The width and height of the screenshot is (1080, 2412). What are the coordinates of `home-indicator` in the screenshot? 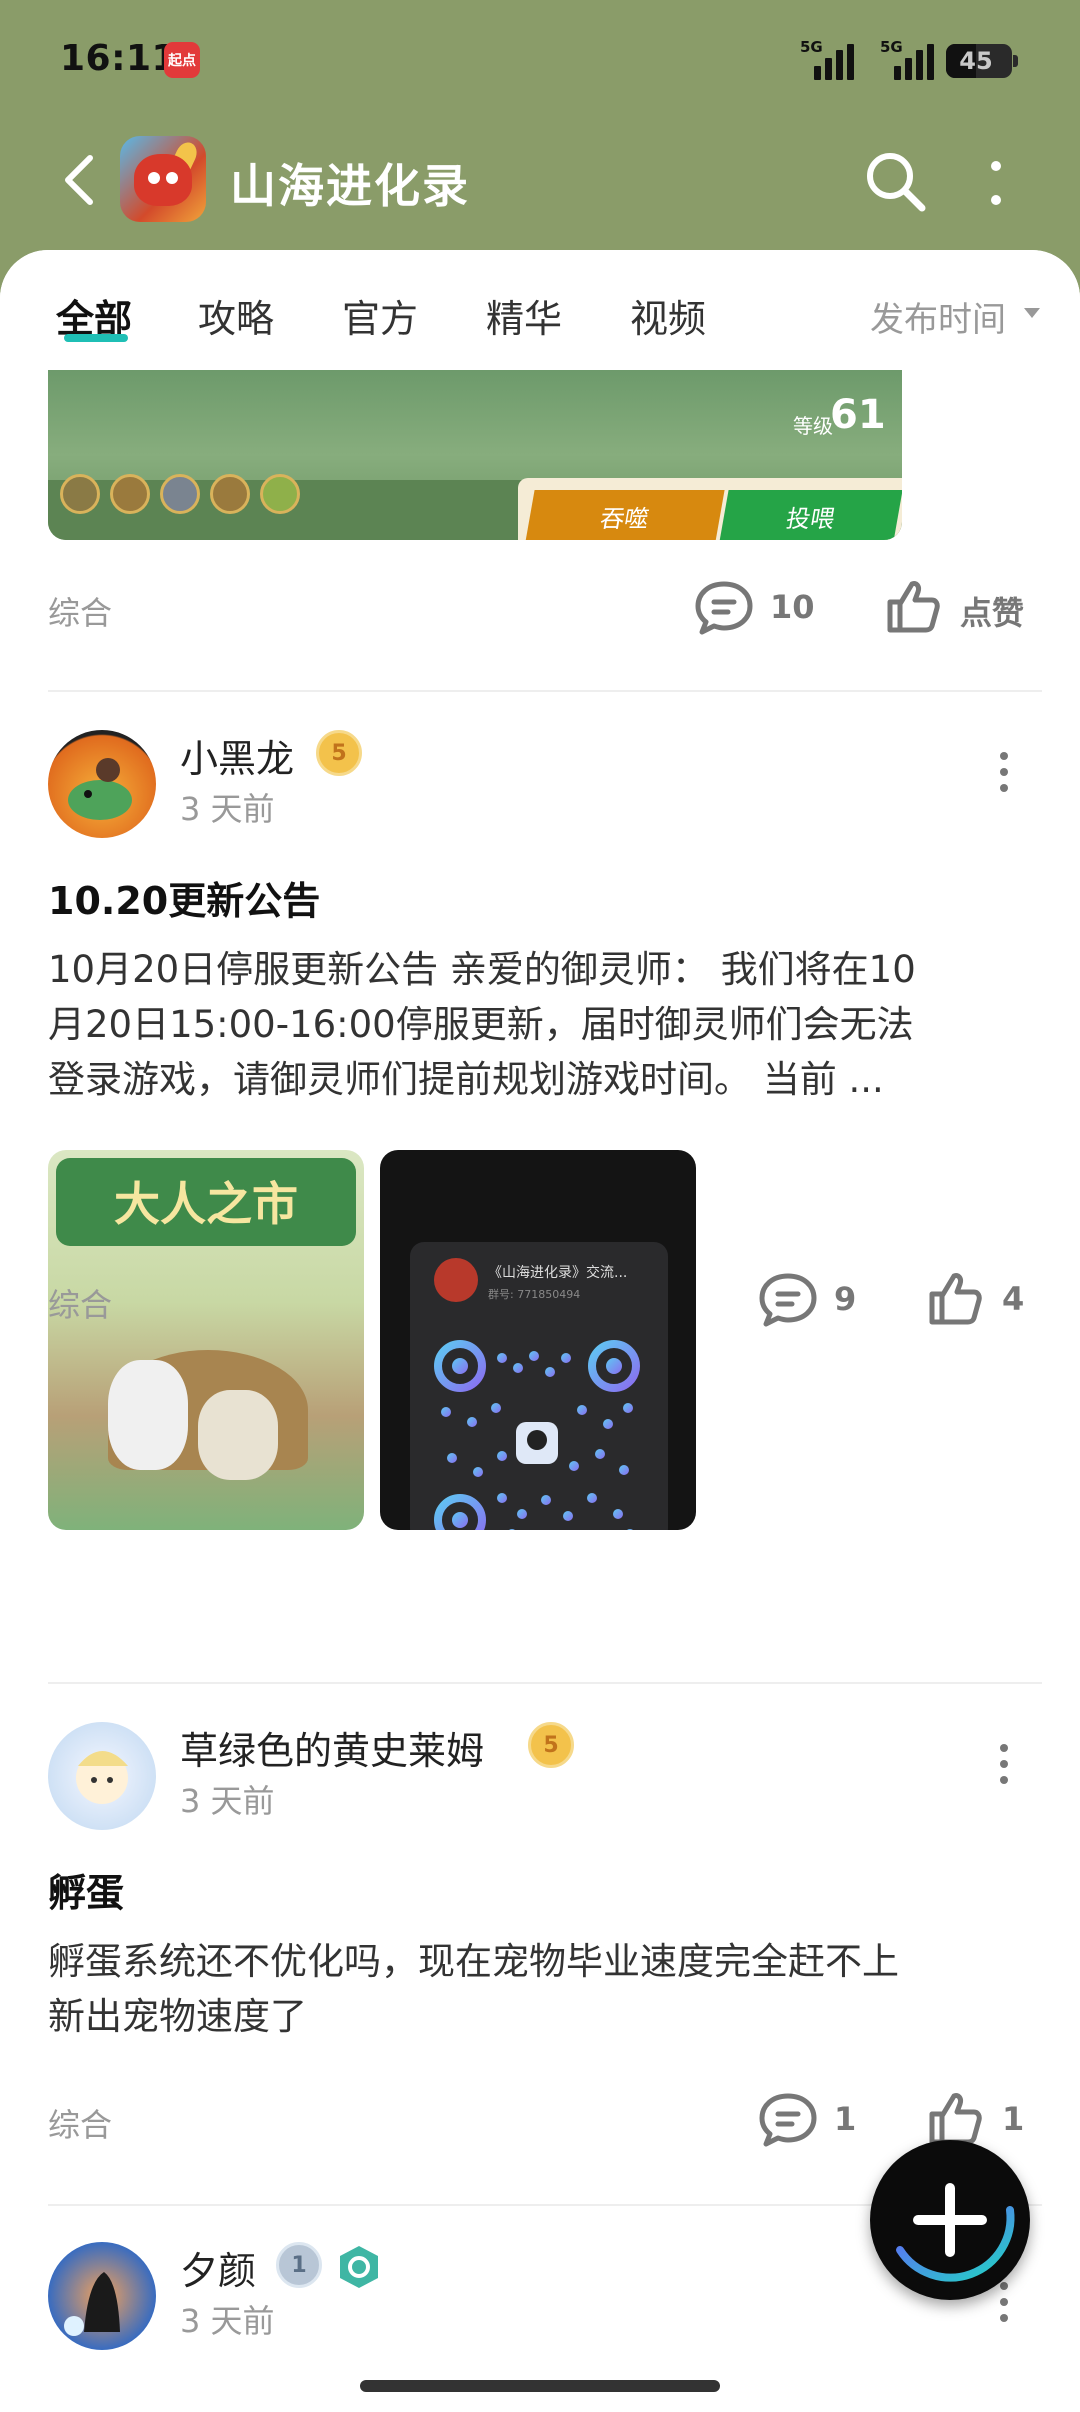 It's located at (540, 2386).